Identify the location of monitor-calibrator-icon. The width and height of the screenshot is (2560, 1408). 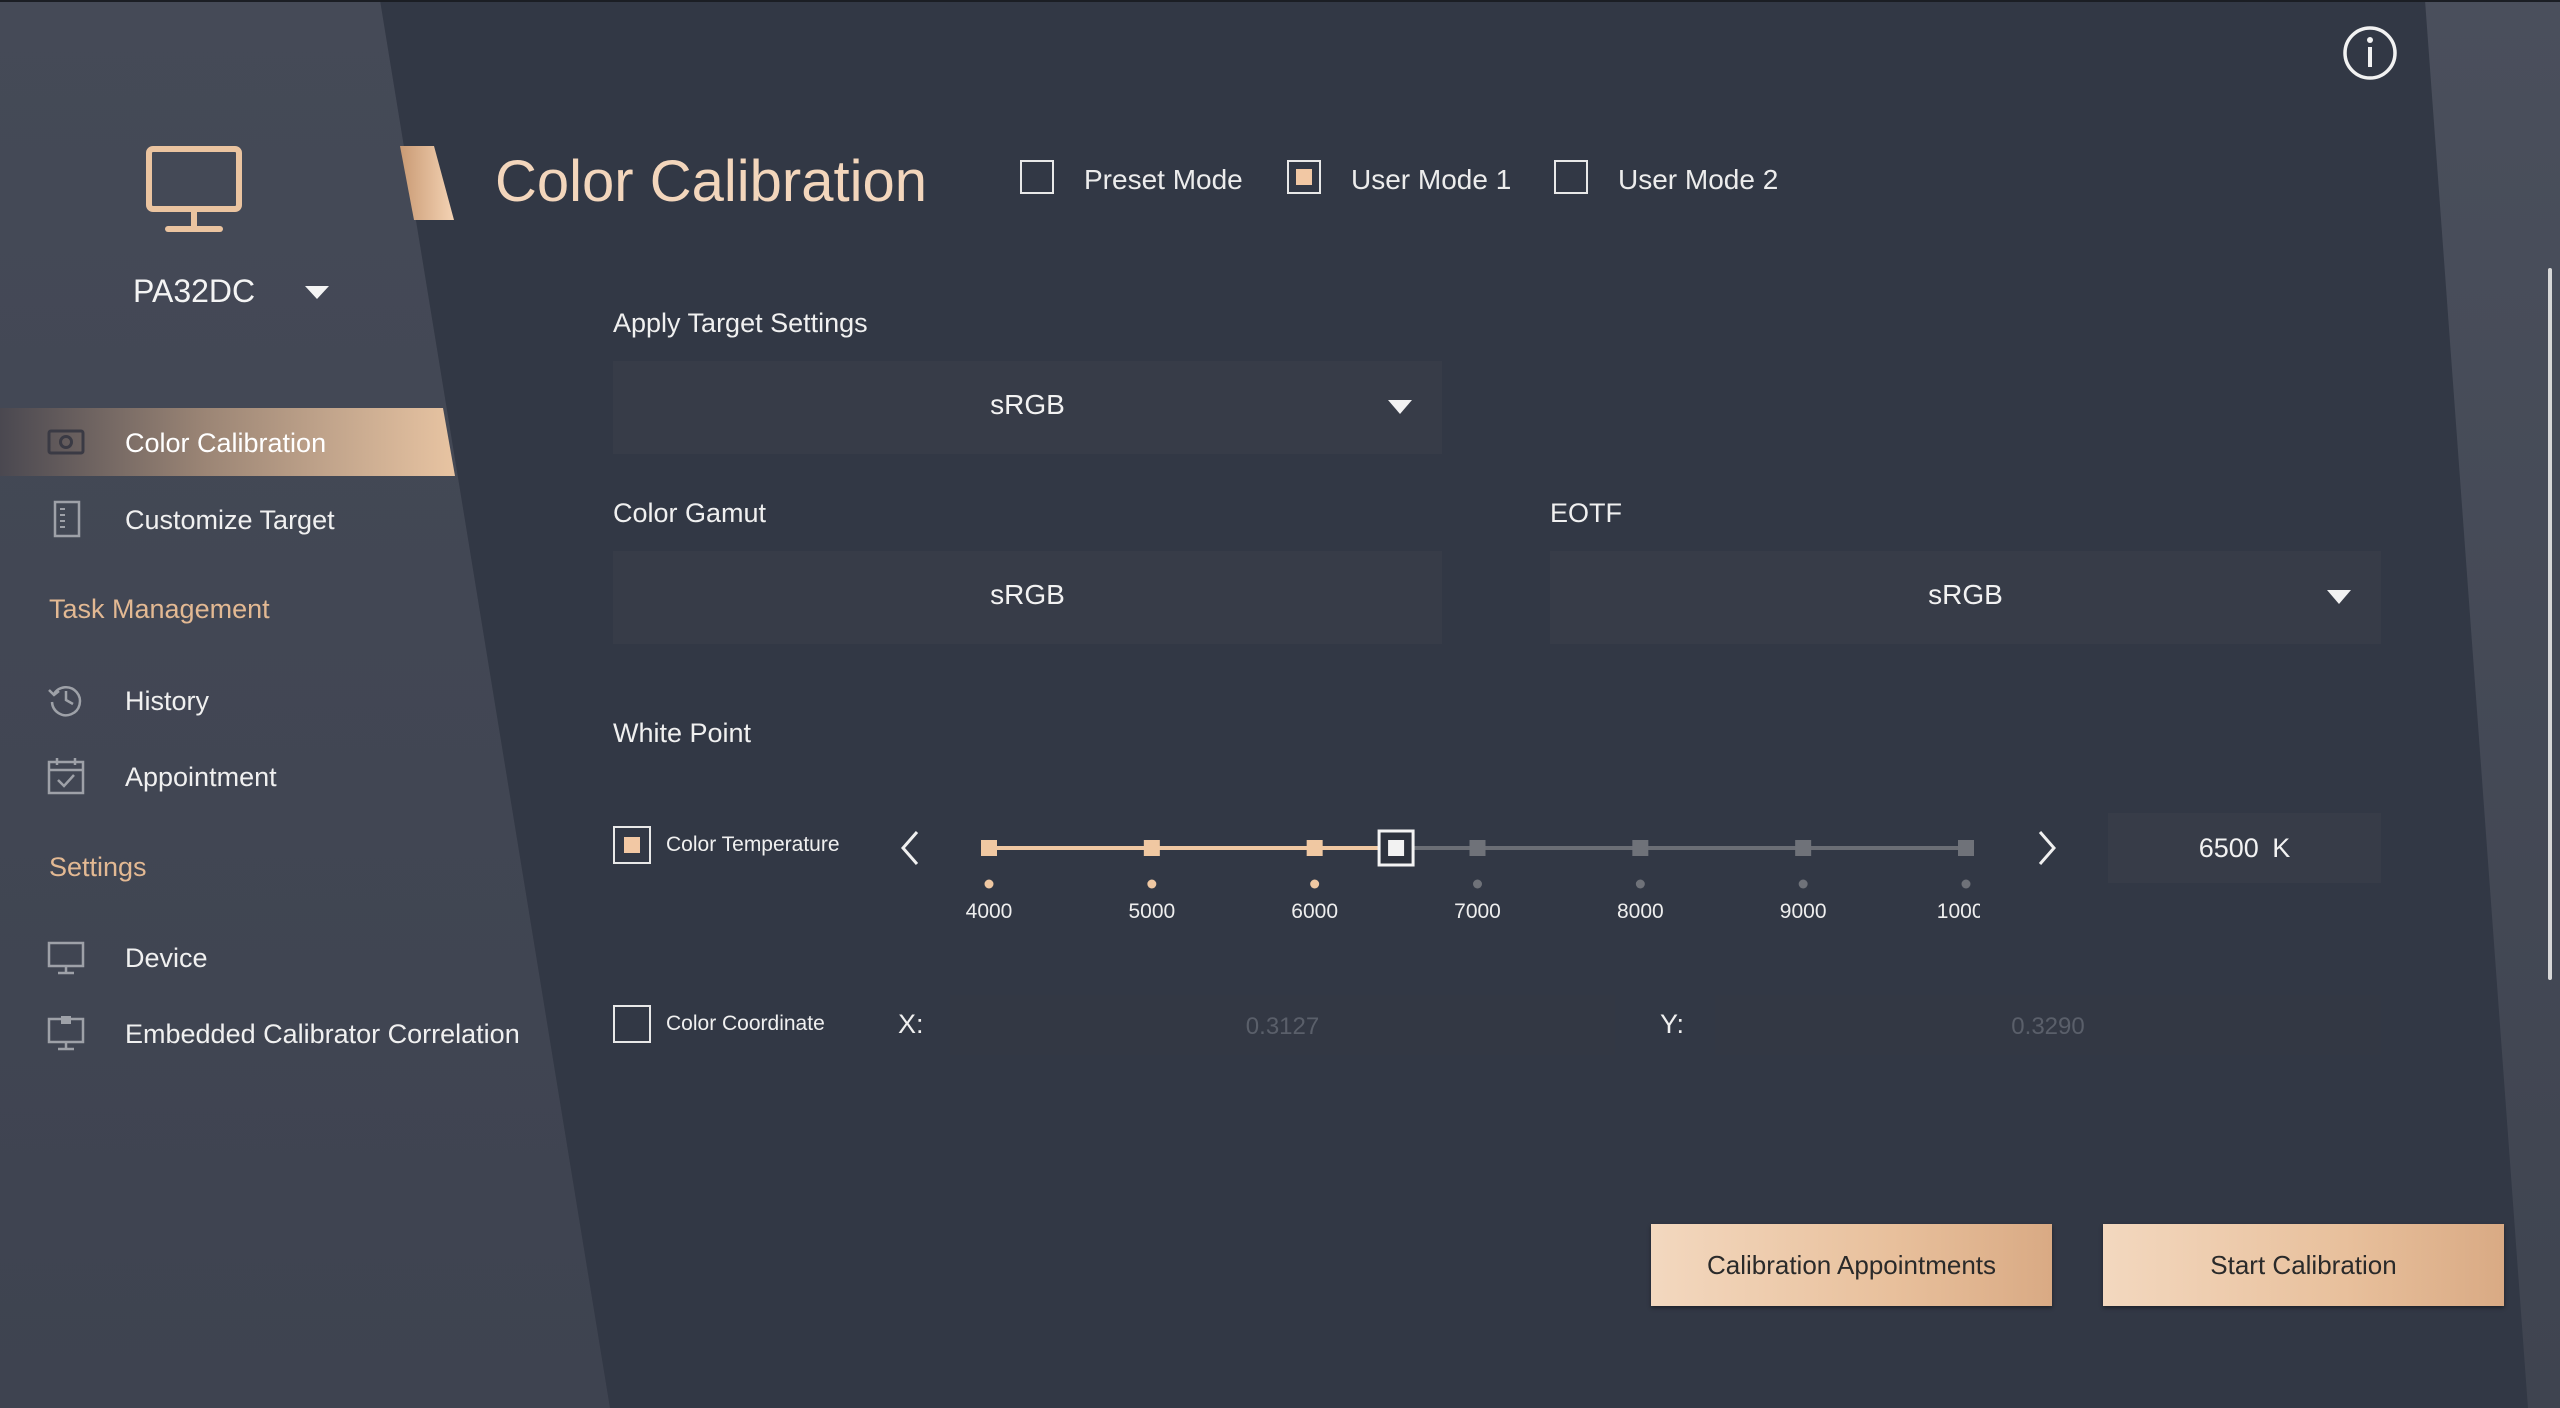
(66, 1033).